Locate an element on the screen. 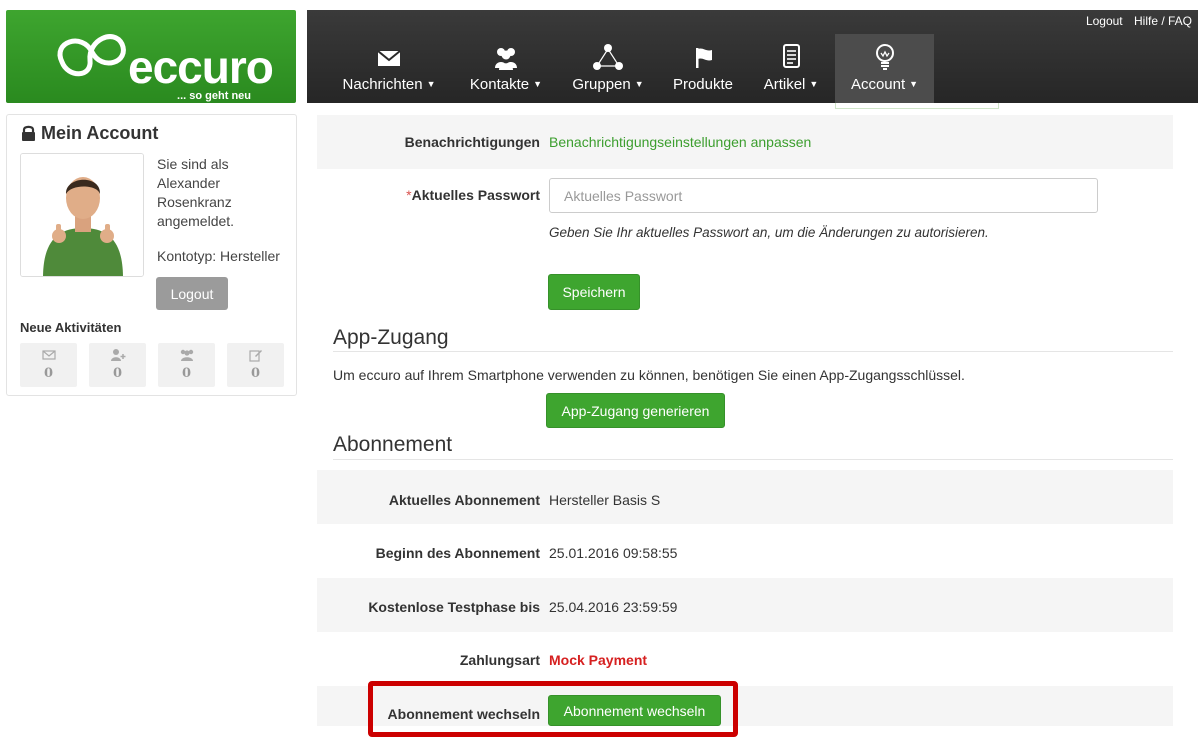 This screenshot has height=737, width=1198. logo-knot-icon is located at coordinates (91, 55).